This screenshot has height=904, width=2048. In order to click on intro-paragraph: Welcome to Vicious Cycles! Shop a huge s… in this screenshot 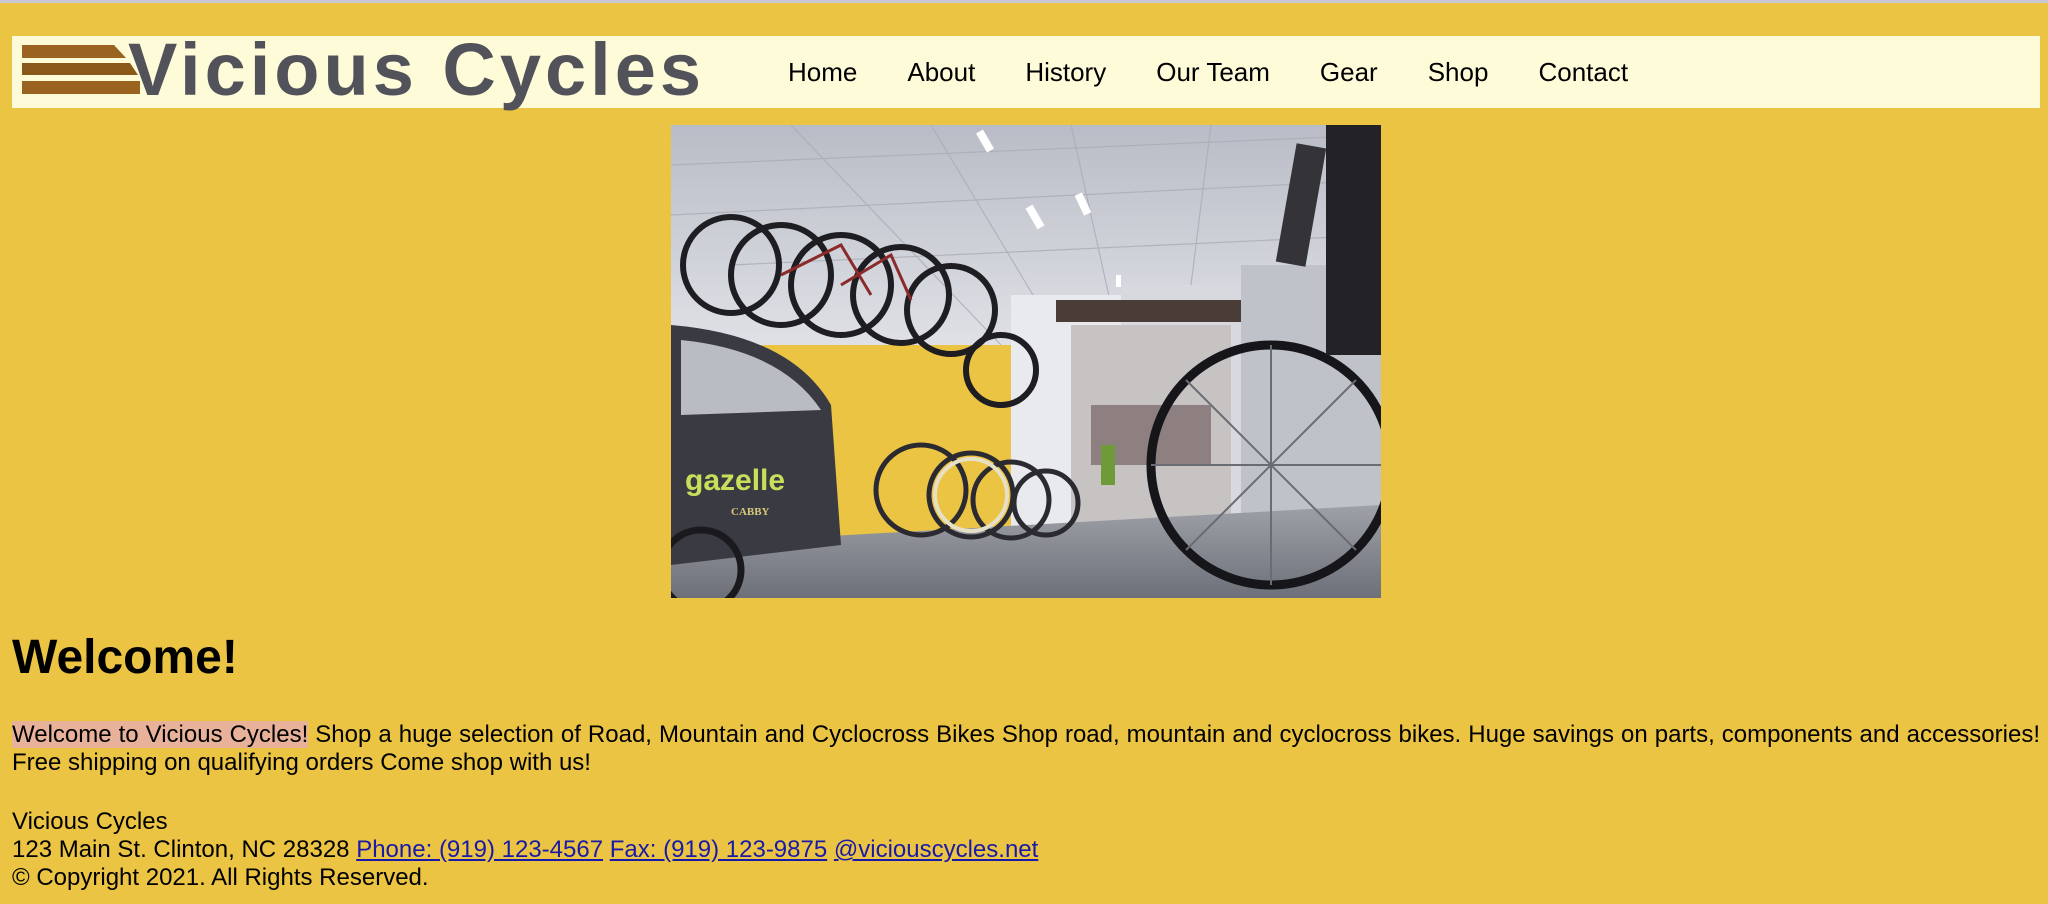, I will do `click(1026, 749)`.